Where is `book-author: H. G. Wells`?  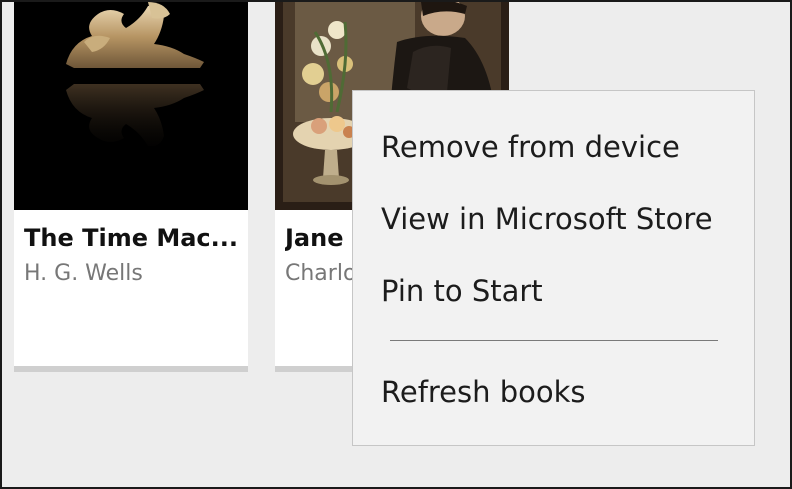
book-author: H. G. Wells is located at coordinates (83, 273).